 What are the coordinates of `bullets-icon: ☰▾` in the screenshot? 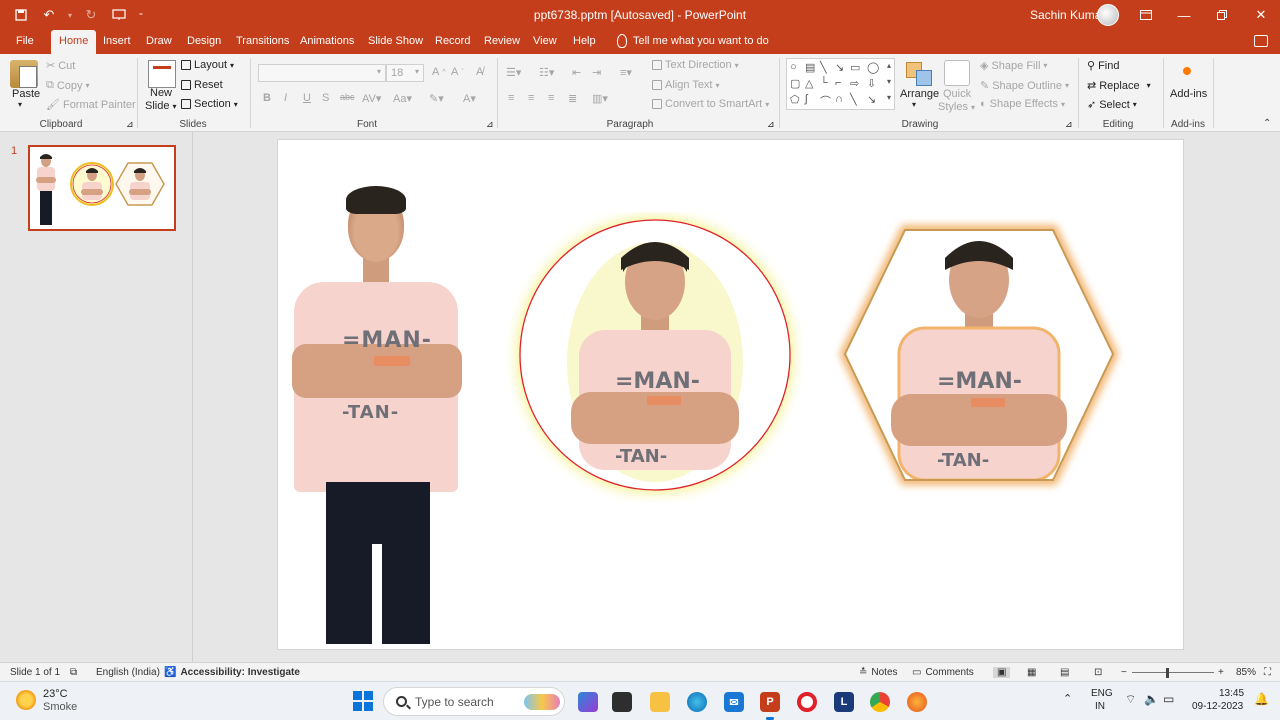 It's located at (513, 72).